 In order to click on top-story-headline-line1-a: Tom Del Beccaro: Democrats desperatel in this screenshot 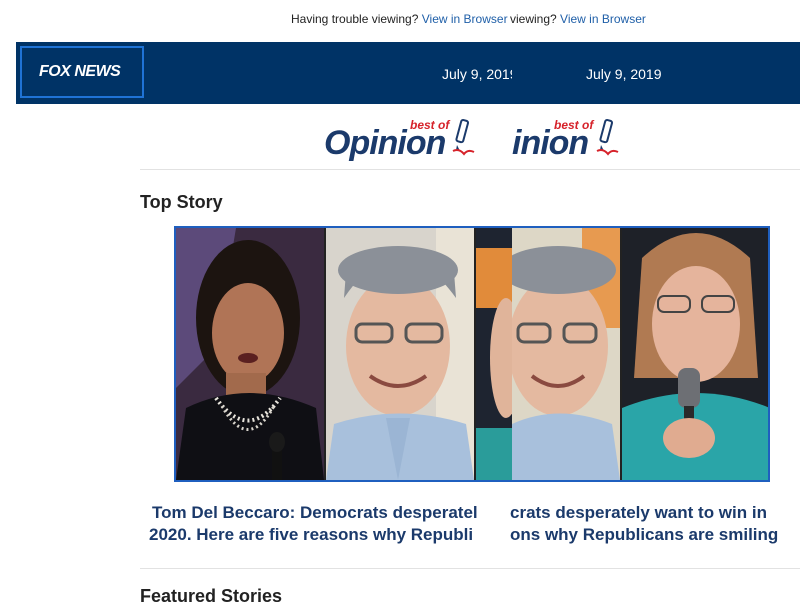, I will do `click(331, 513)`.